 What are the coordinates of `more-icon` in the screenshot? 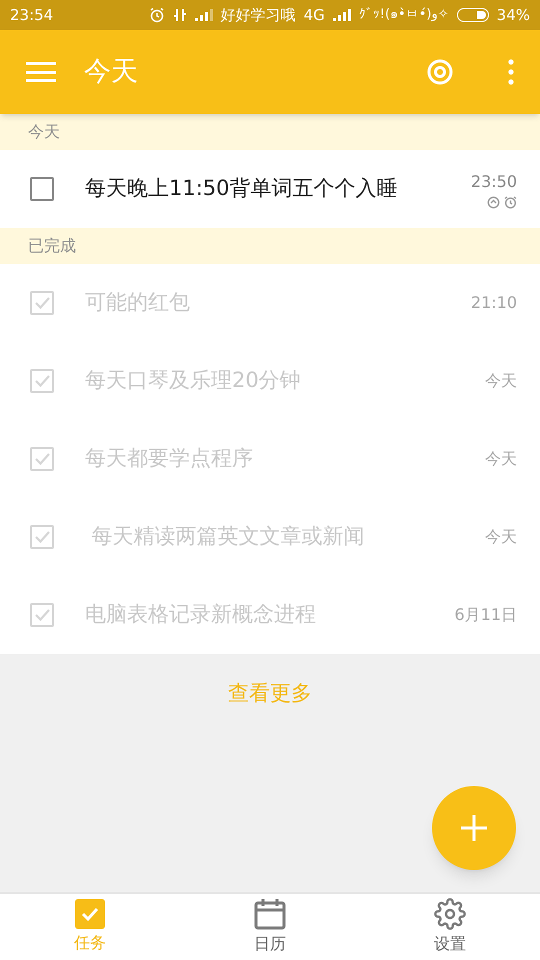 It's located at (511, 72).